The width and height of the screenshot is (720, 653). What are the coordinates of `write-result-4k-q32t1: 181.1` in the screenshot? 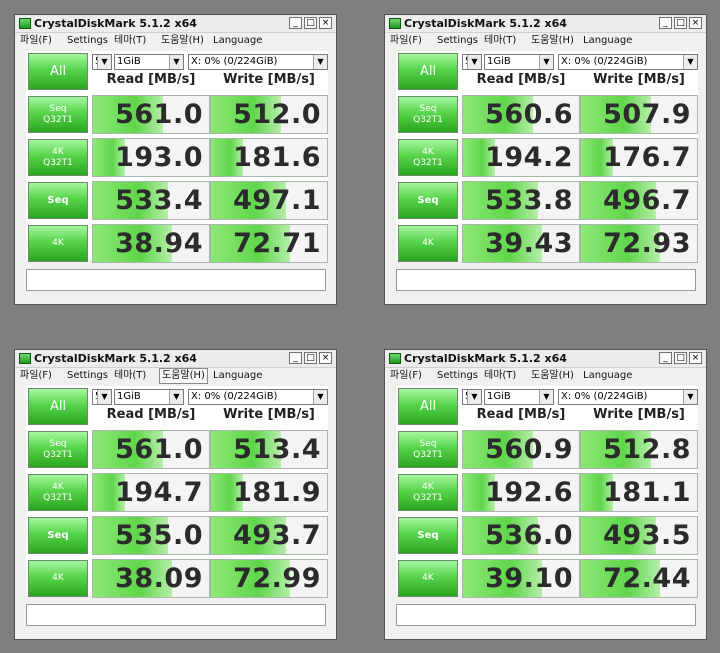 It's located at (639, 492).